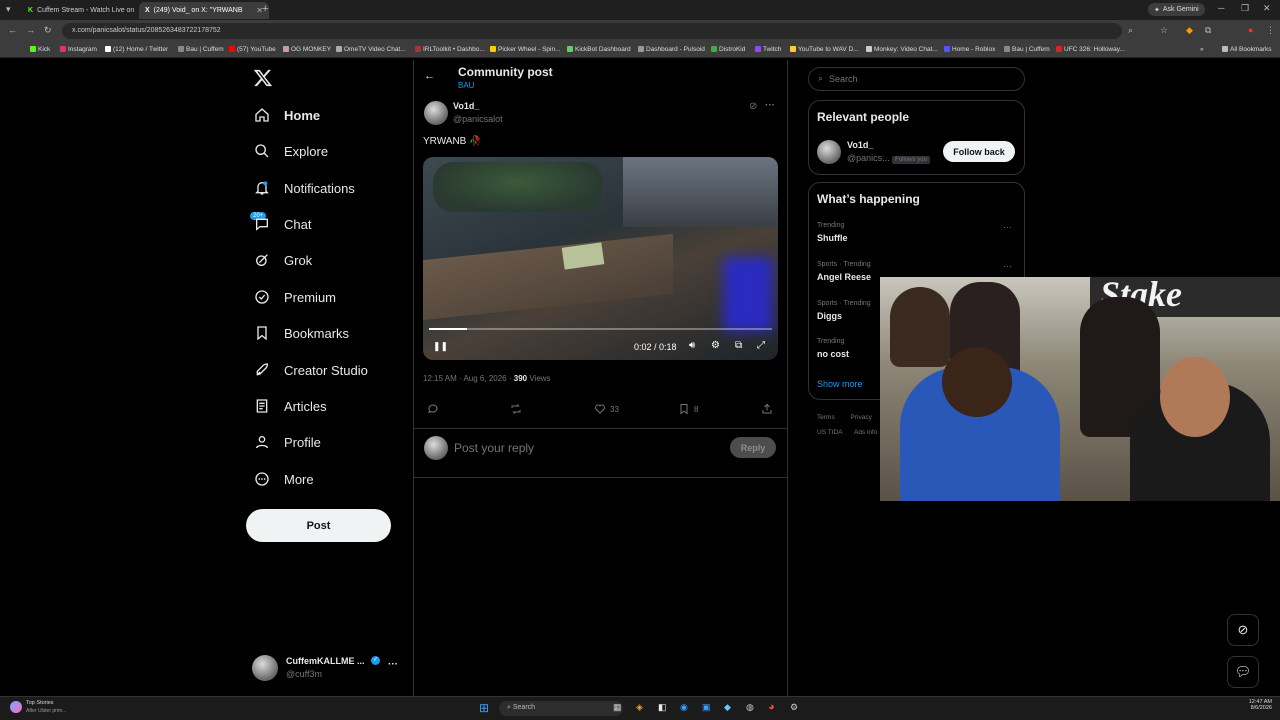 The image size is (1280, 720). What do you see at coordinates (287, 442) in the screenshot?
I see `nav-profile: Profile` at bounding box center [287, 442].